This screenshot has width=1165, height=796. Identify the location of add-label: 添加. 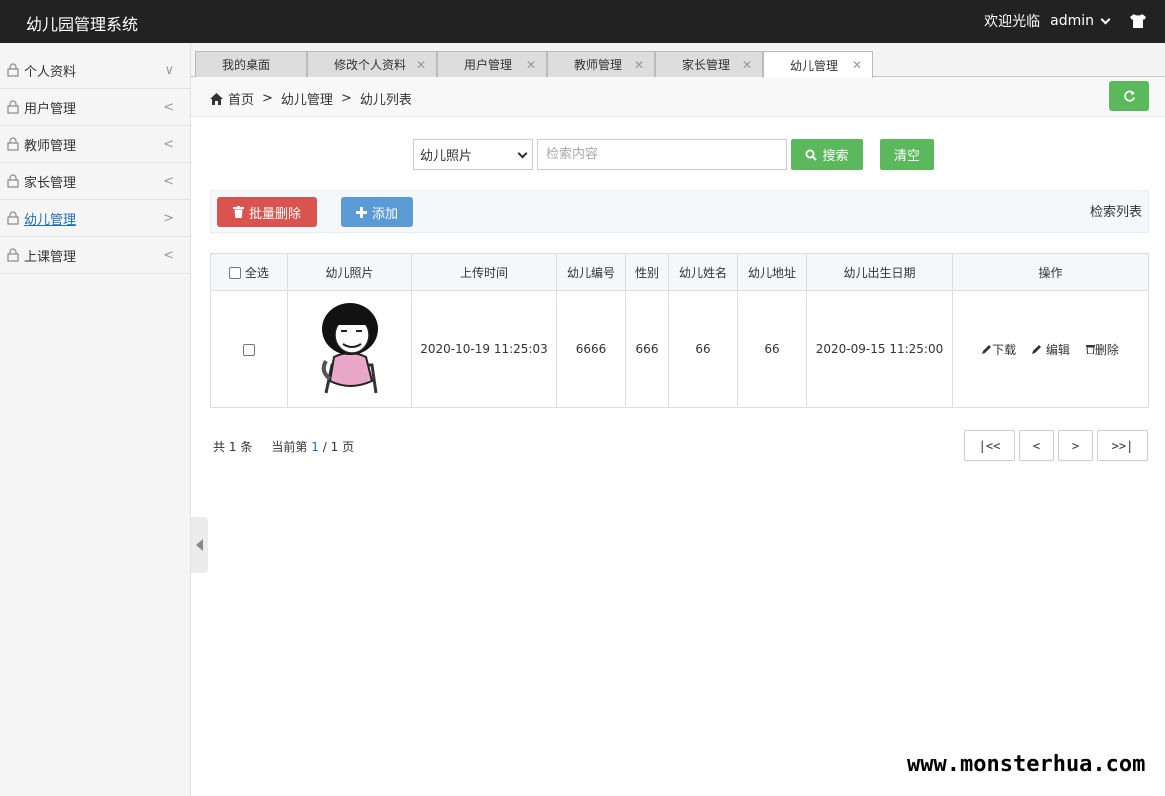
(384, 214).